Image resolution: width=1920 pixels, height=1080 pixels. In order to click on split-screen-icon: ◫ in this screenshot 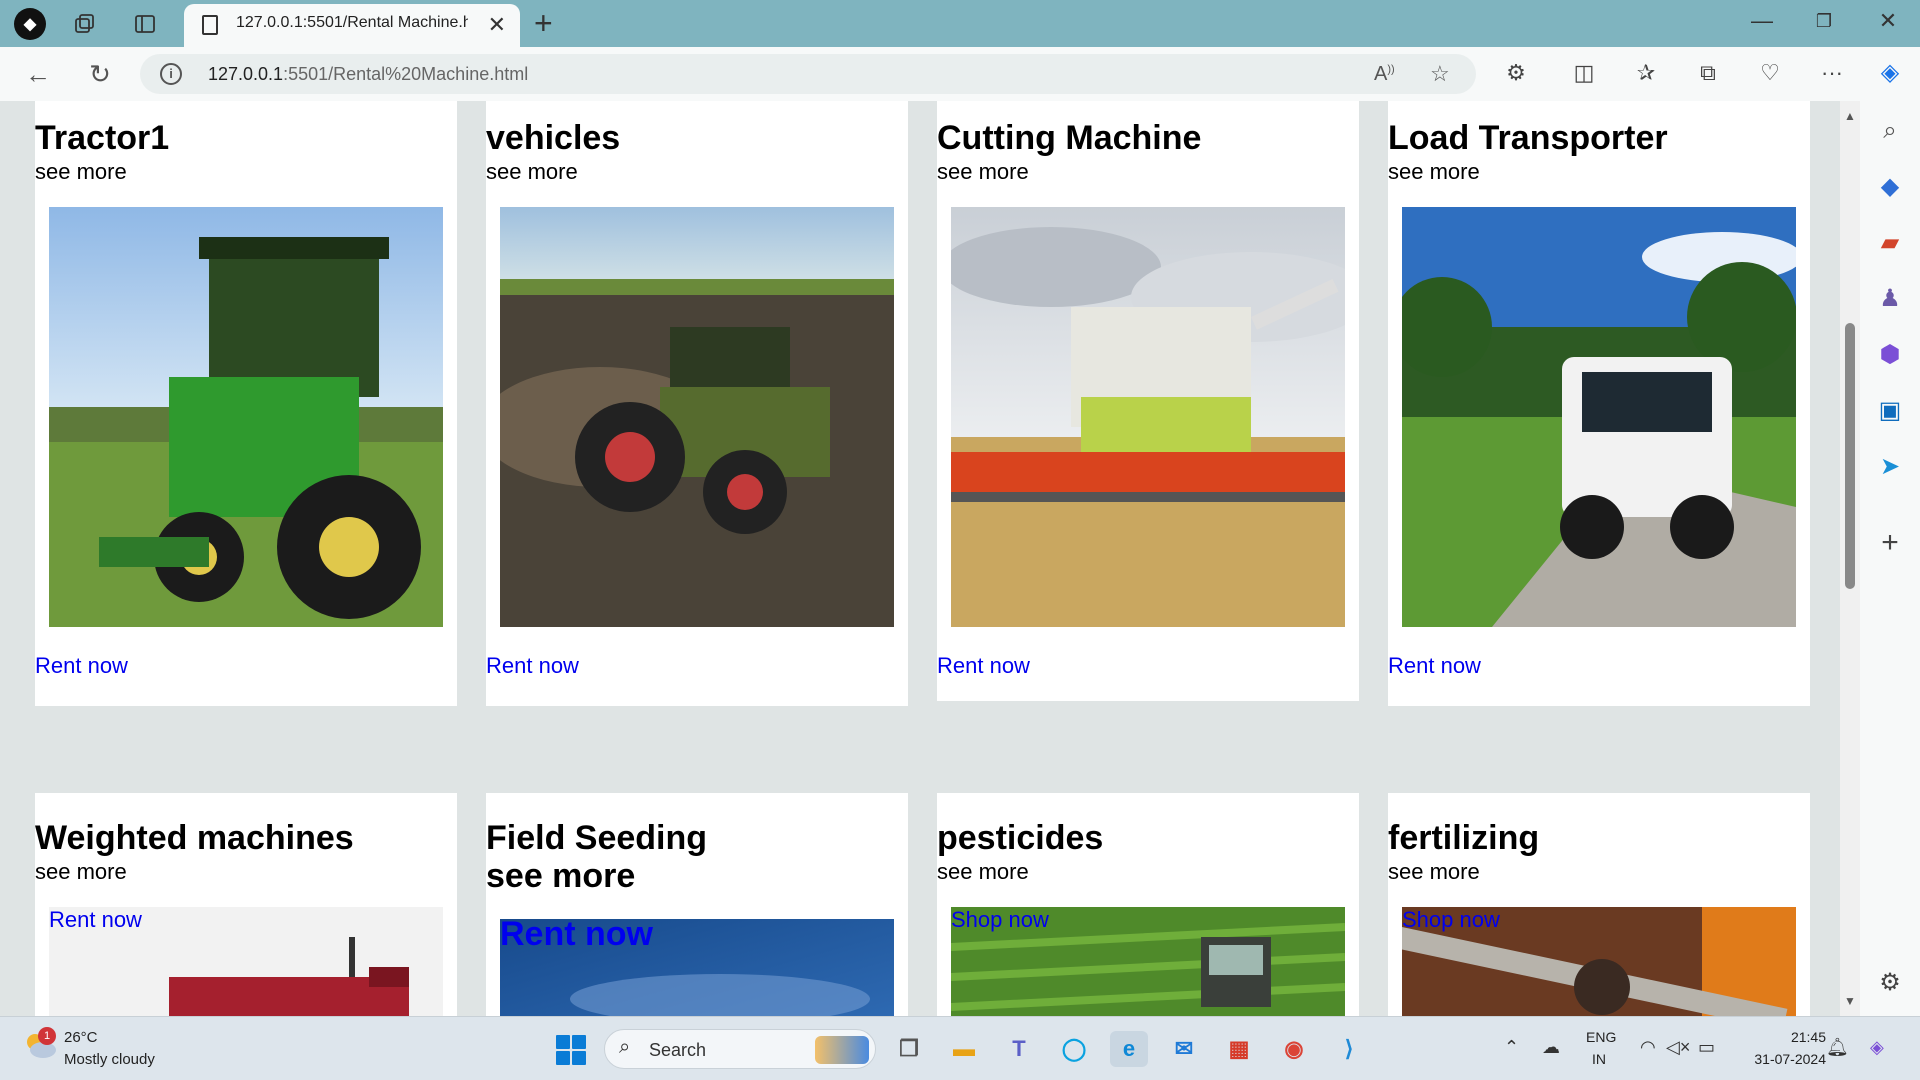, I will do `click(1584, 73)`.